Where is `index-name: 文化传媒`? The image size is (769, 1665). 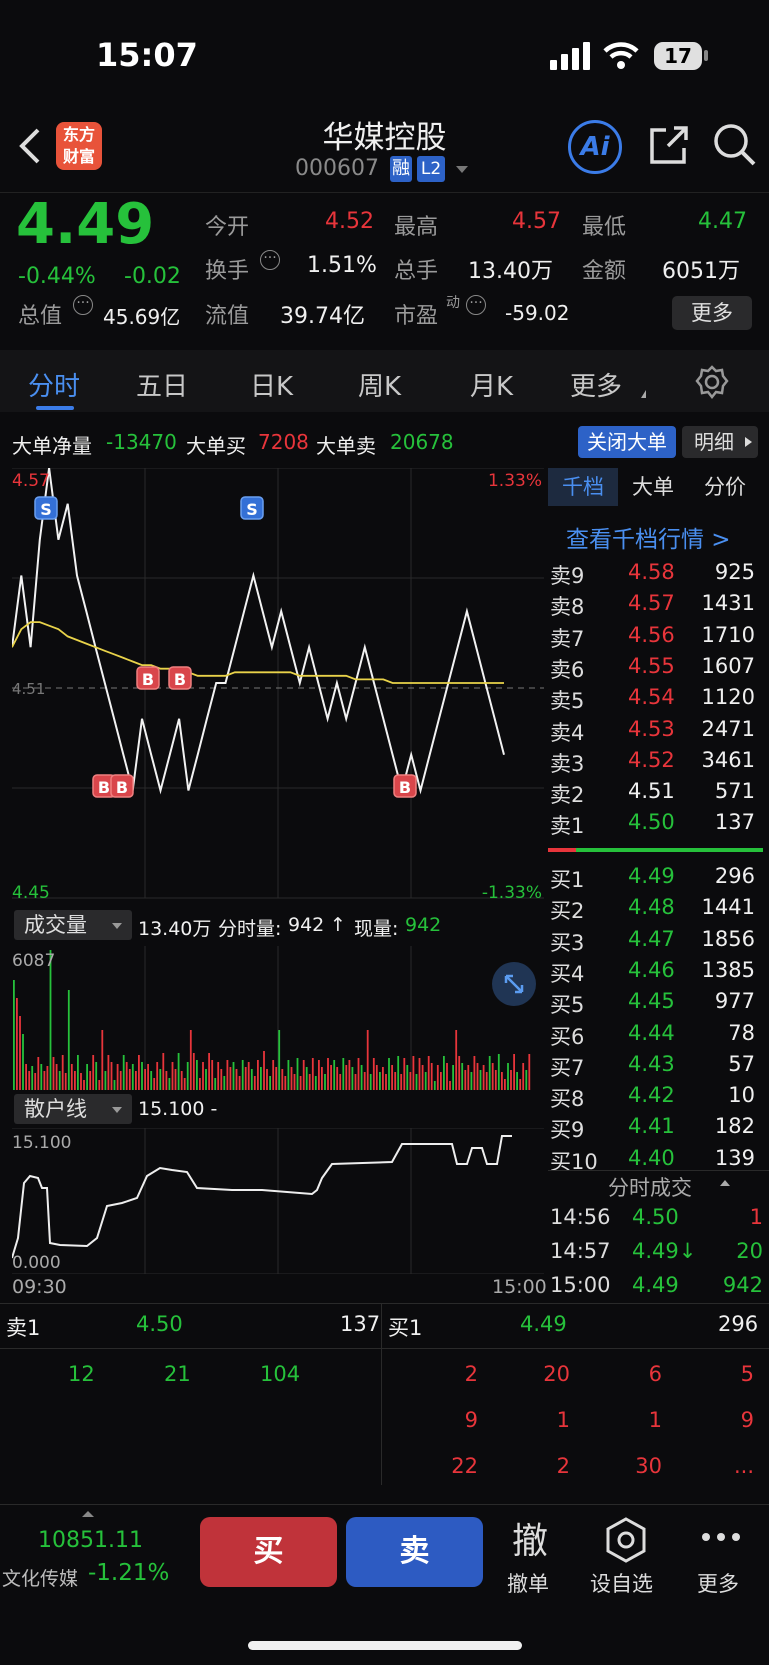 index-name: 文化传媒 is located at coordinates (40, 1577).